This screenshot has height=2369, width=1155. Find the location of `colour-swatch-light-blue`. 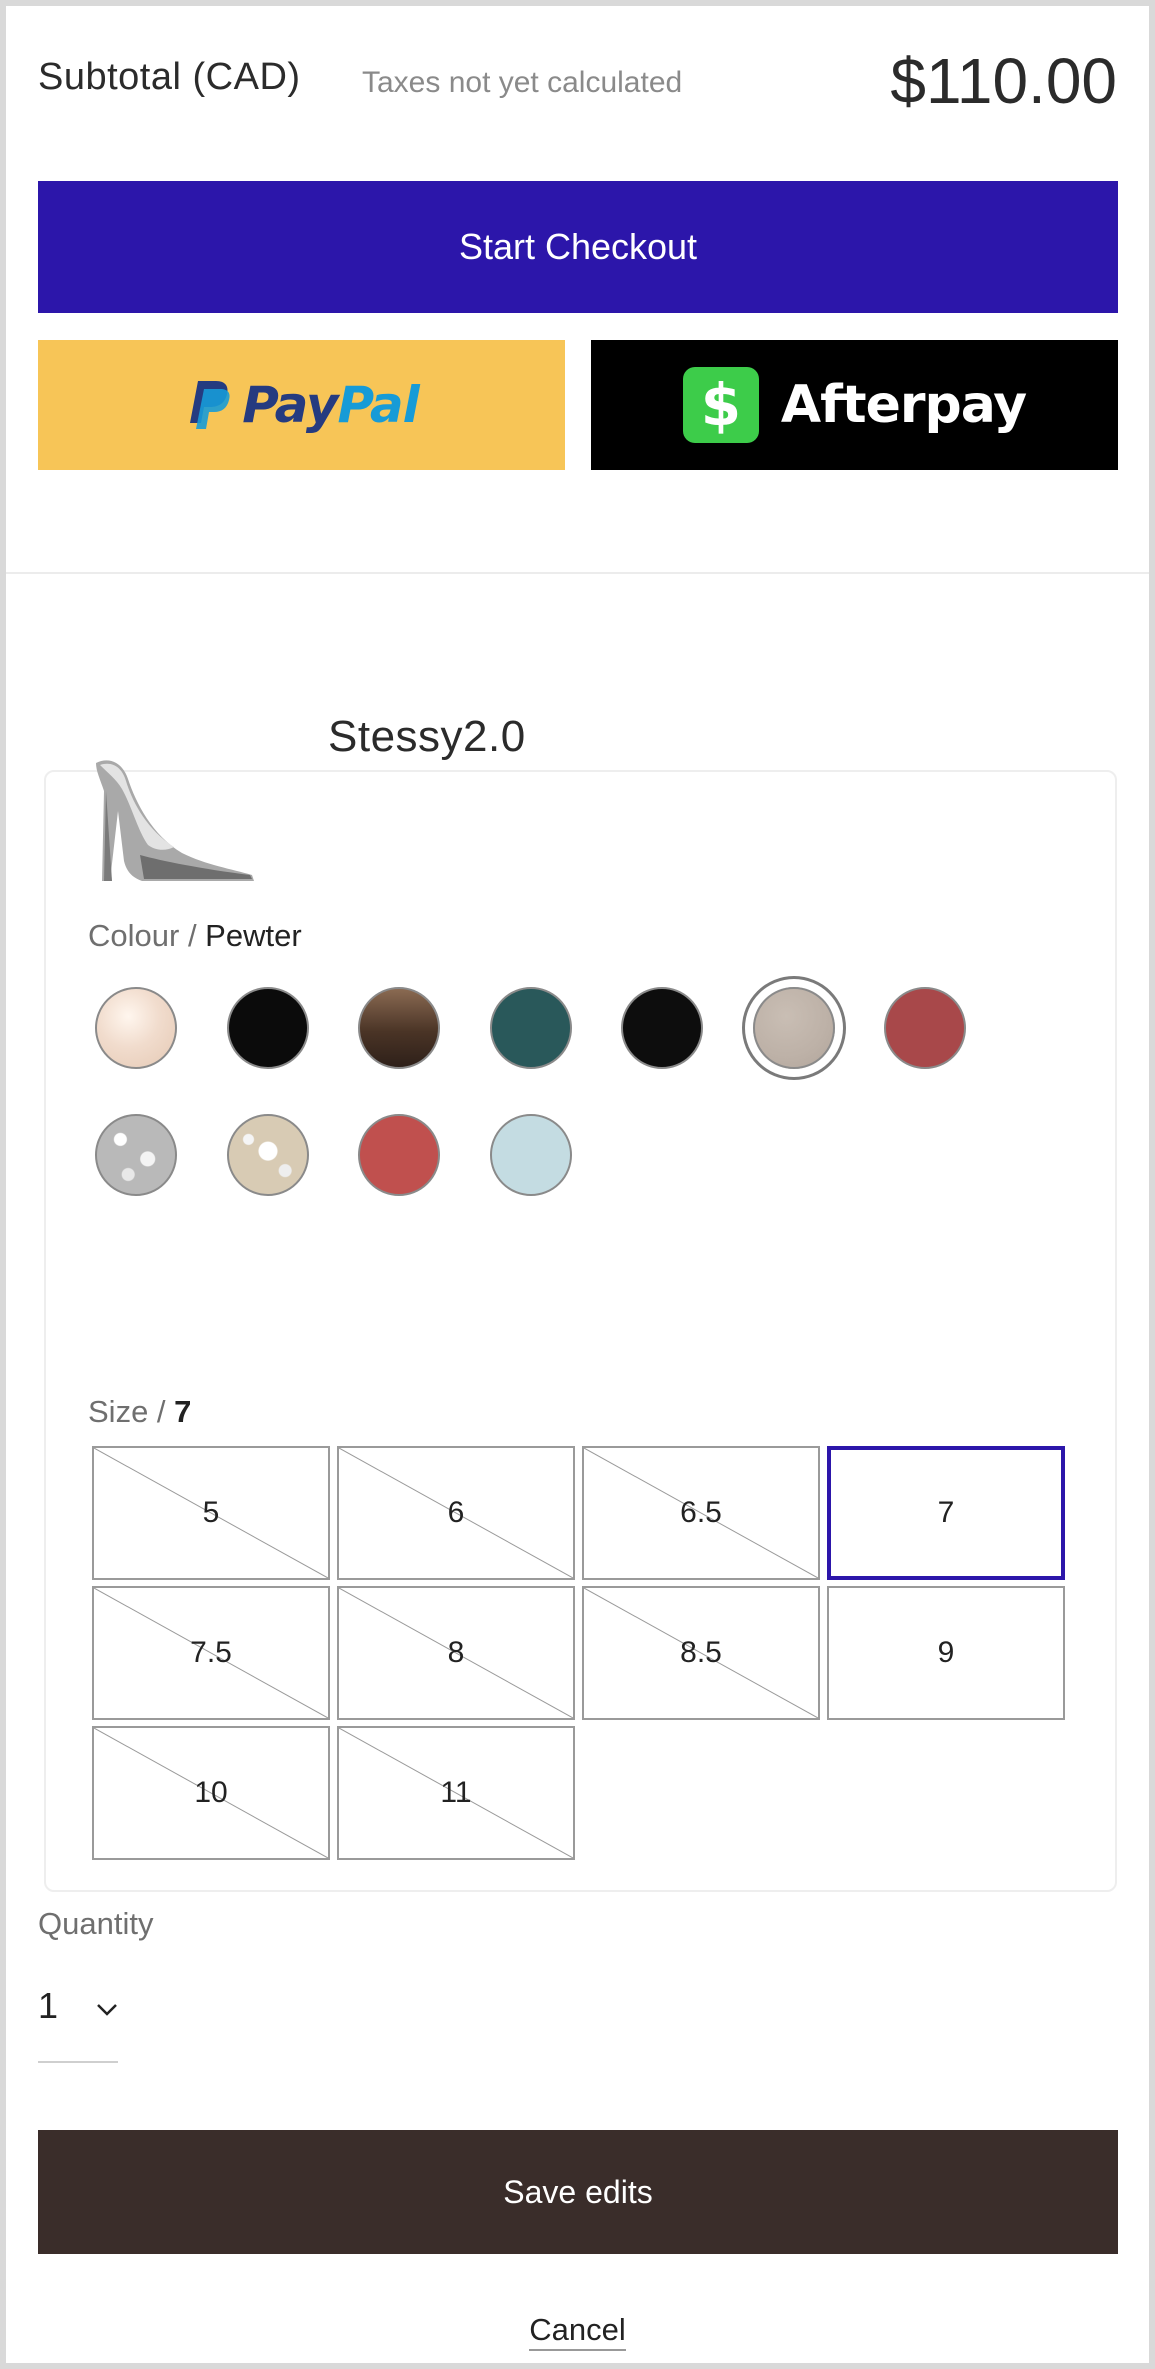

colour-swatch-light-blue is located at coordinates (530, 1155).